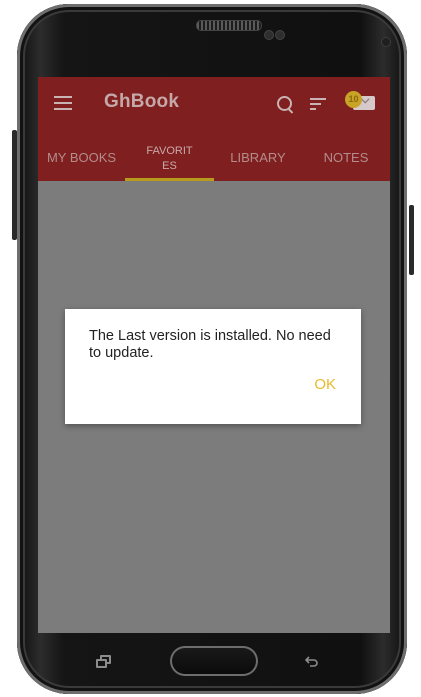 The image size is (421, 697). Describe the element at coordinates (169, 179) in the screenshot. I see `active-tab-indicator` at that location.